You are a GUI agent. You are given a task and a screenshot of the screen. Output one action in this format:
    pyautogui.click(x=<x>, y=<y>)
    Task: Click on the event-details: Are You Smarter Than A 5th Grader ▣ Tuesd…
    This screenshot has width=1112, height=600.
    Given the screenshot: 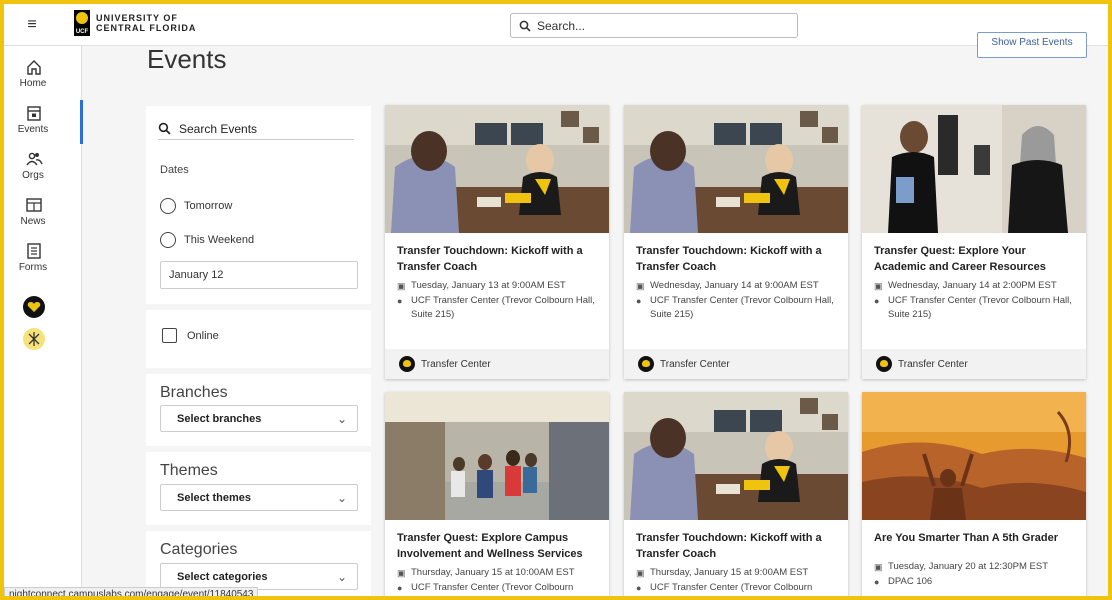 What is the action you would take?
    pyautogui.click(x=975, y=559)
    